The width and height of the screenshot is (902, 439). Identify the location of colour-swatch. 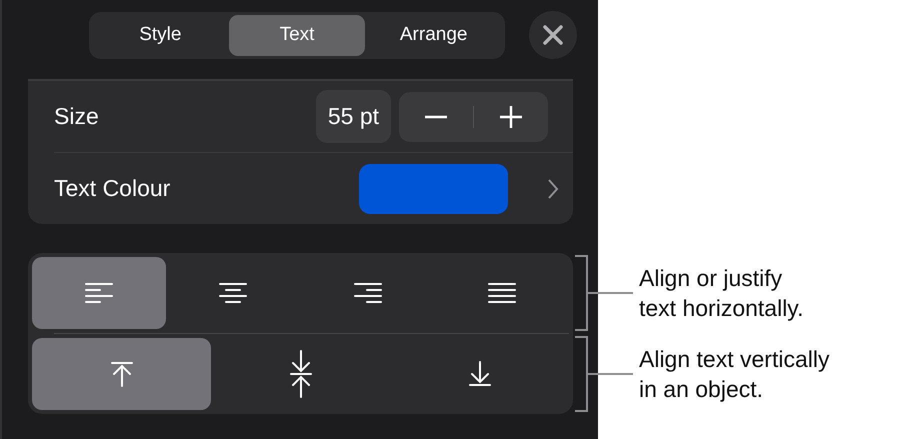
(433, 189).